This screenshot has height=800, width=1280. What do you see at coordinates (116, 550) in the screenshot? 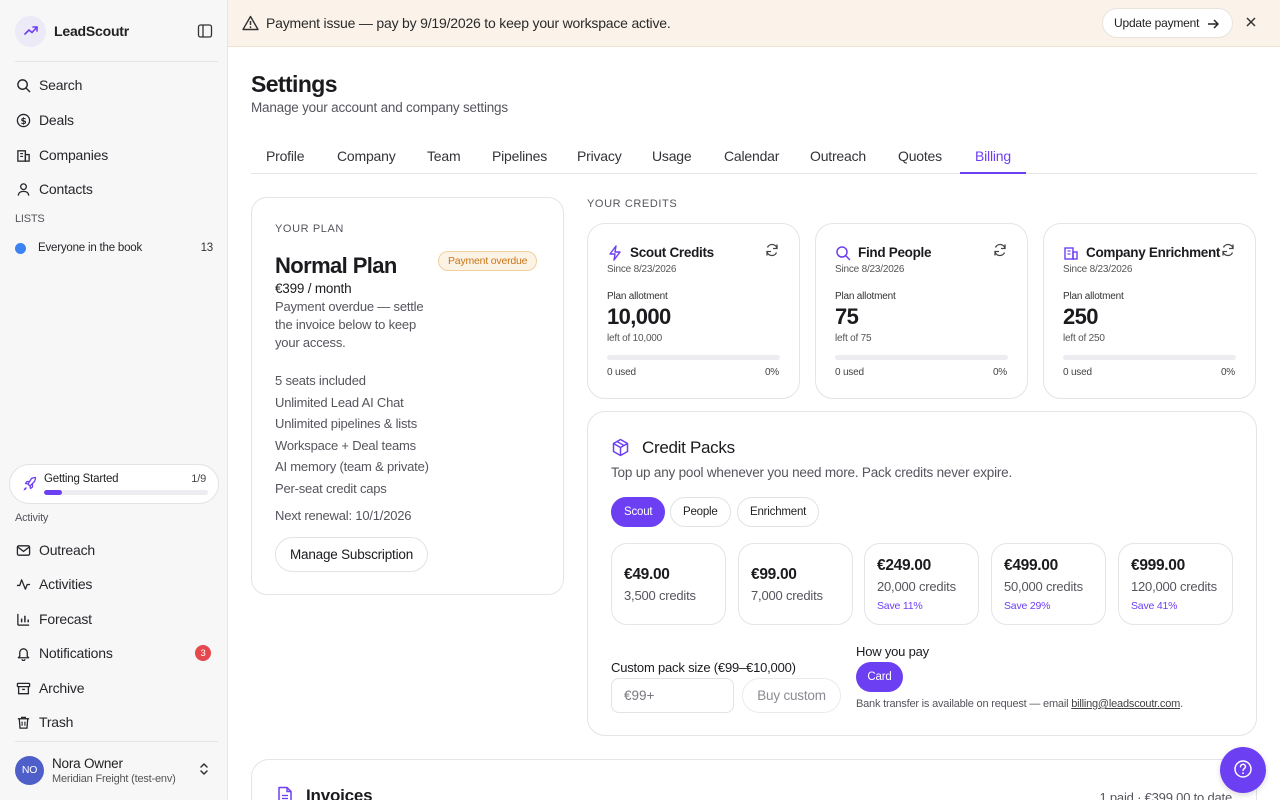
I see `nav-outreach: Outreach` at bounding box center [116, 550].